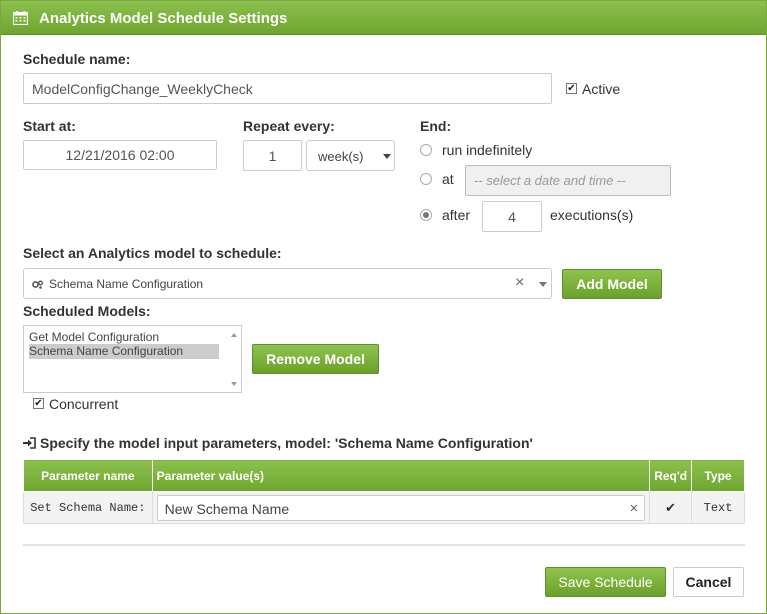 This screenshot has height=614, width=767. What do you see at coordinates (126, 284) in the screenshot?
I see `model-select-value: Schema Name Configuration` at bounding box center [126, 284].